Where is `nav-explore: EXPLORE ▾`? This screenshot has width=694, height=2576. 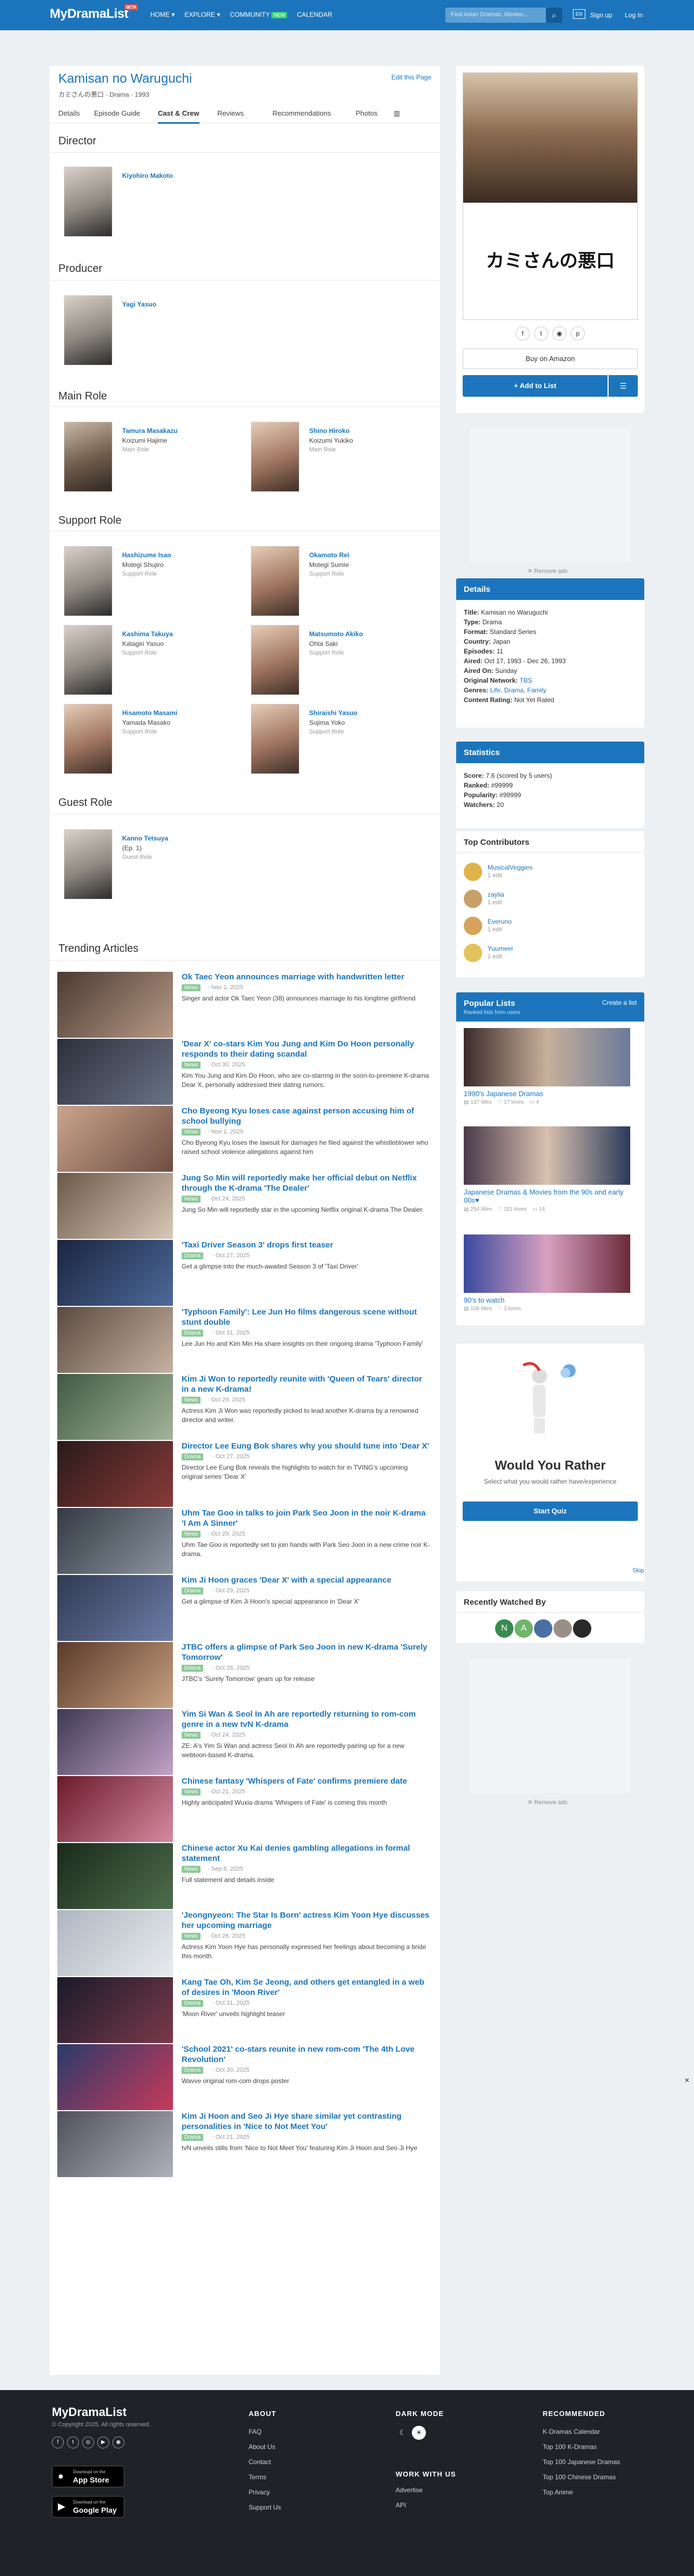 nav-explore: EXPLORE ▾ is located at coordinates (202, 14).